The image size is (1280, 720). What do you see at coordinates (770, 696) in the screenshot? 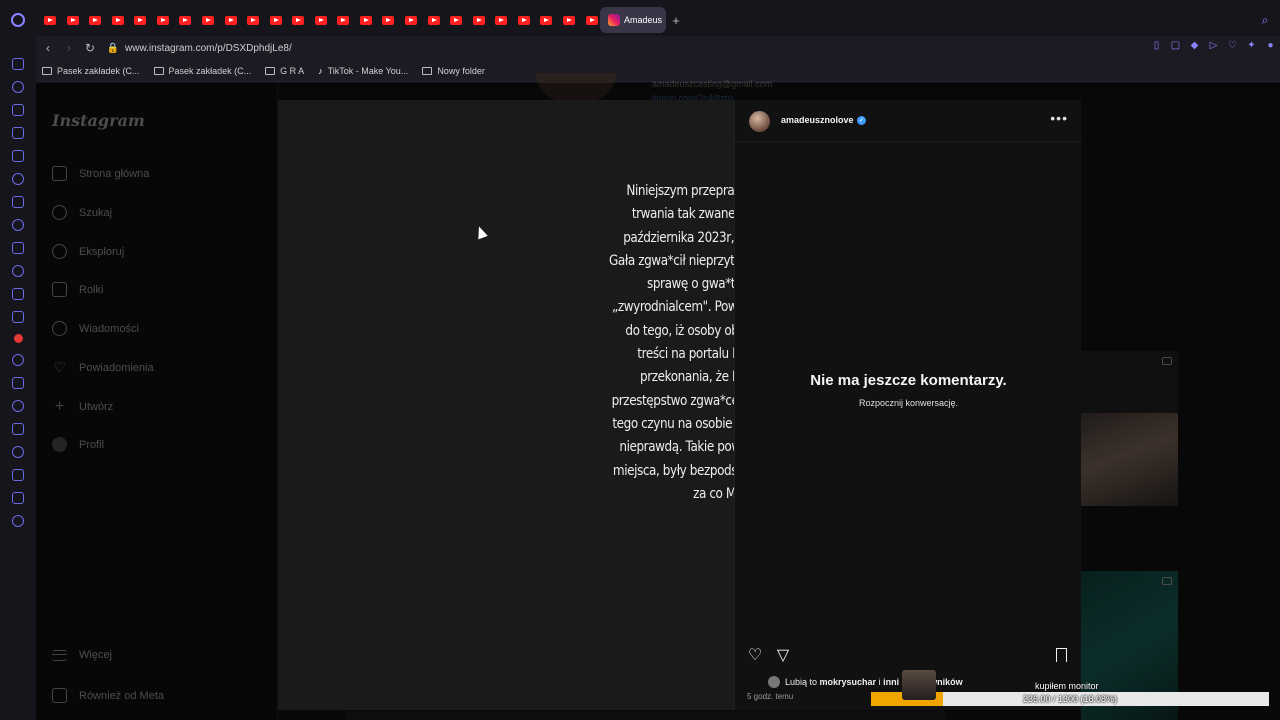
I see `post-timestamp: 5 godz. temu` at bounding box center [770, 696].